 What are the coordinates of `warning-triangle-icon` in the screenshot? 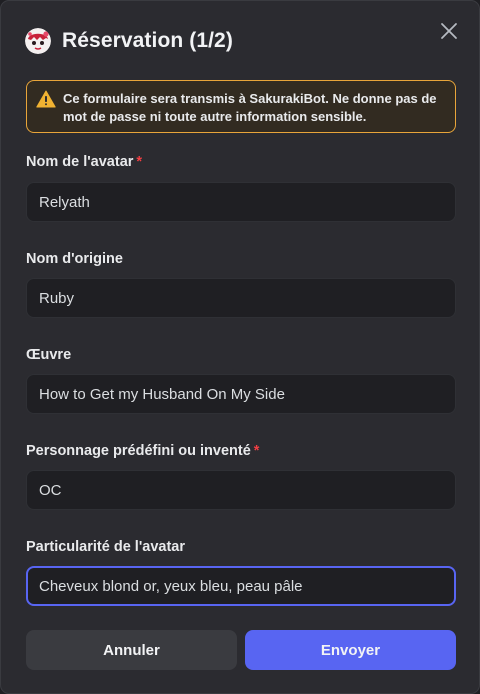 It's located at (46, 99).